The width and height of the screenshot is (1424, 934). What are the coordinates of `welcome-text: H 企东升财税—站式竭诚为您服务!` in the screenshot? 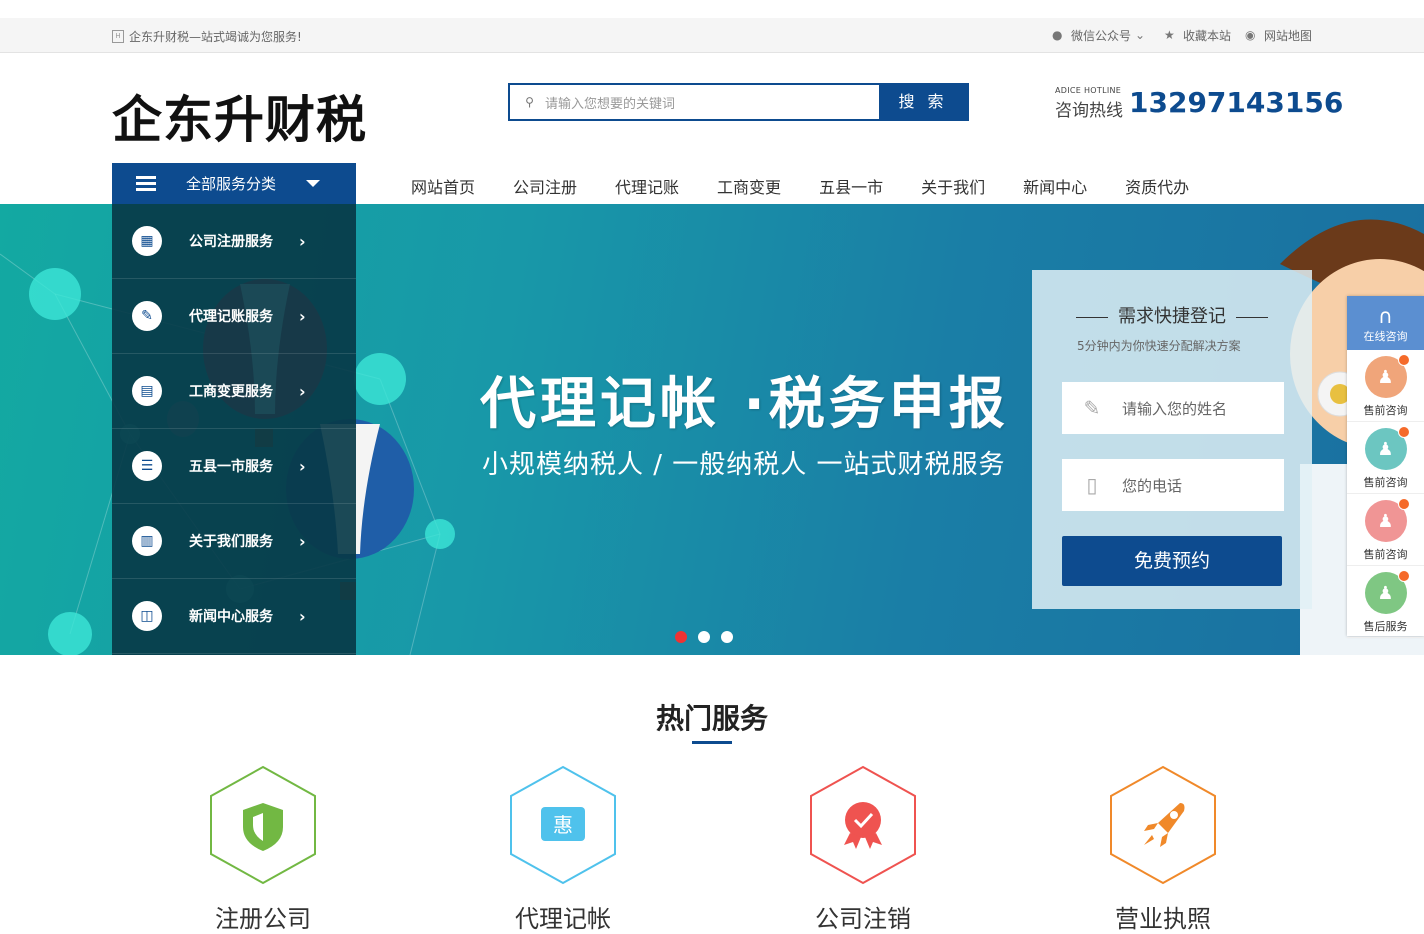 It's located at (207, 36).